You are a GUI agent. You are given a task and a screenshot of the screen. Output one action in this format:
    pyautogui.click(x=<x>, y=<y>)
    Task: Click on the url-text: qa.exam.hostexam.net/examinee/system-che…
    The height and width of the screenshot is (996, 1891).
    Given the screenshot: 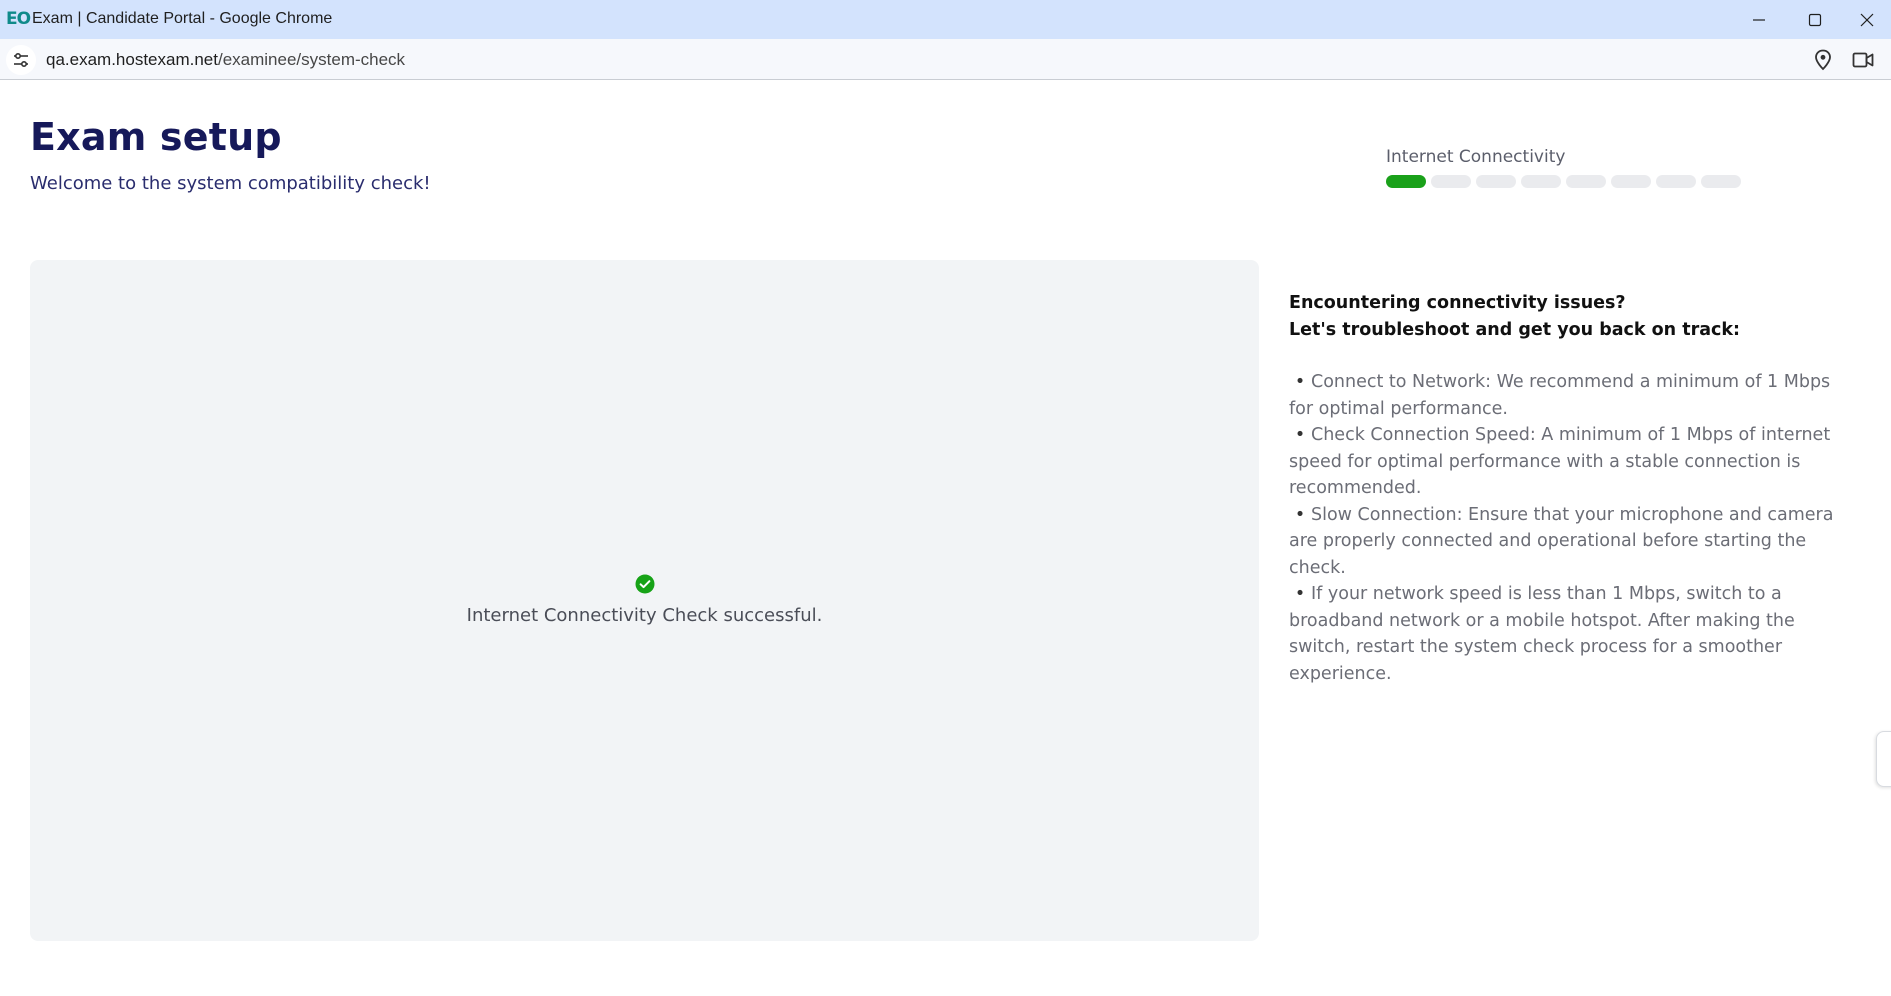 What is the action you would take?
    pyautogui.click(x=225, y=60)
    